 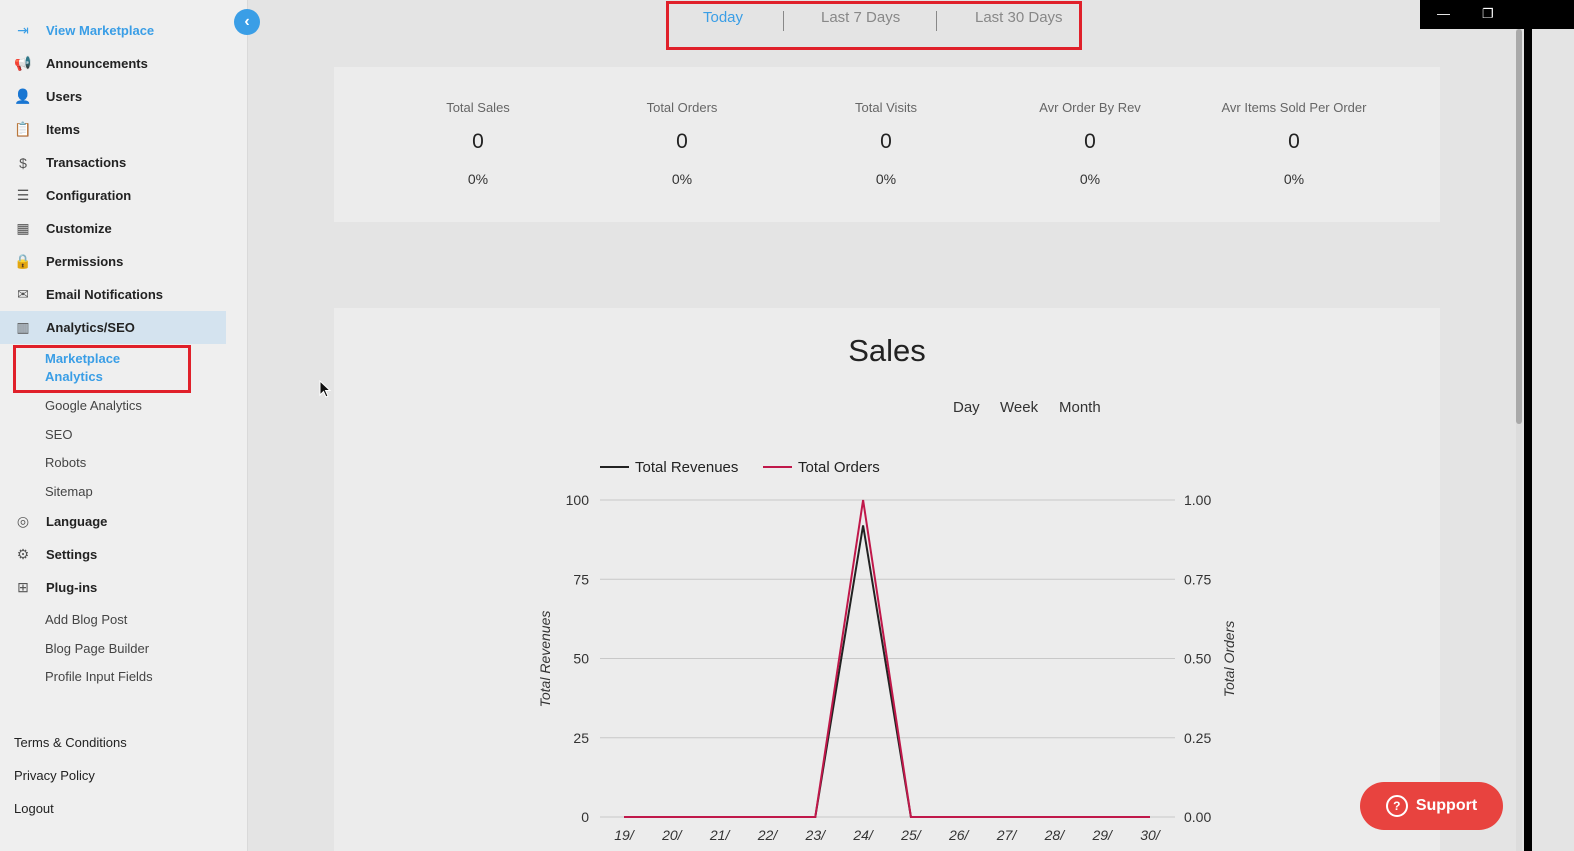 I want to click on help-icon: ?, so click(x=1396, y=806).